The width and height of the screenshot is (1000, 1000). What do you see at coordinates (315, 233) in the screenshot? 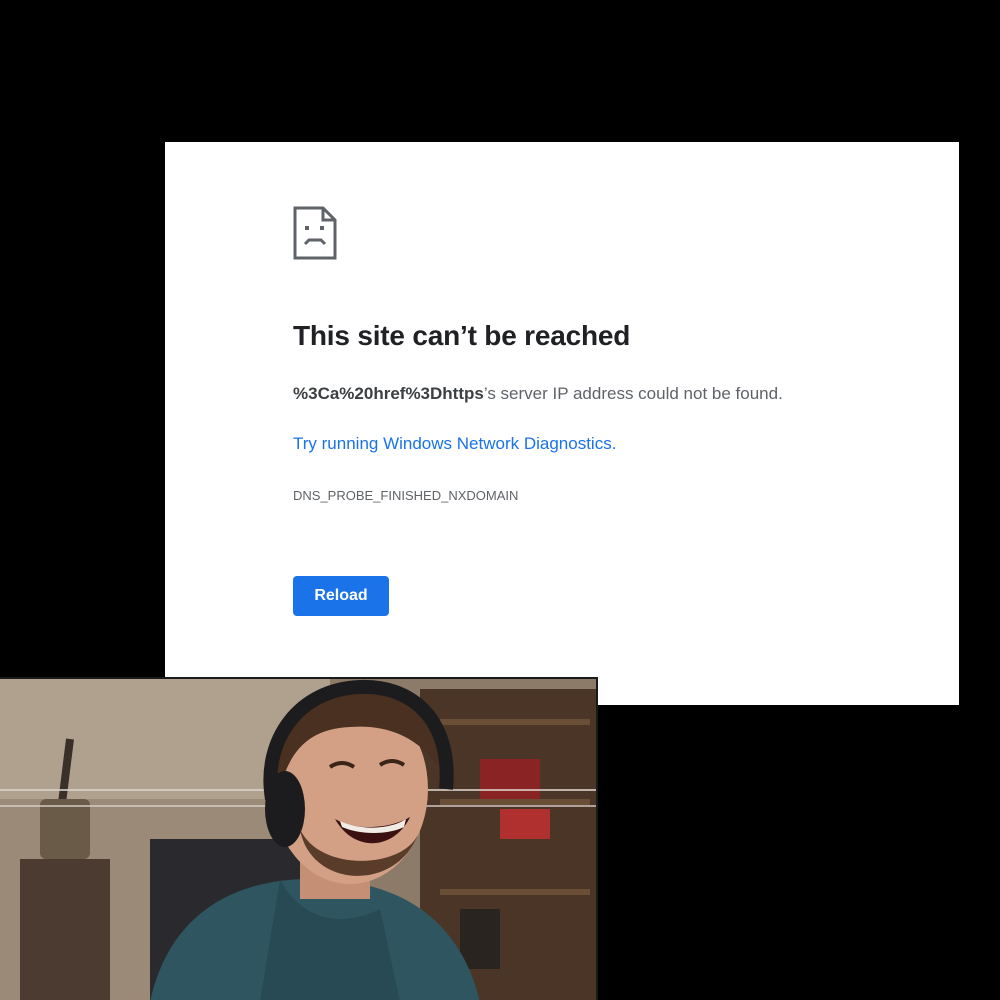
I see `sad-page-icon` at bounding box center [315, 233].